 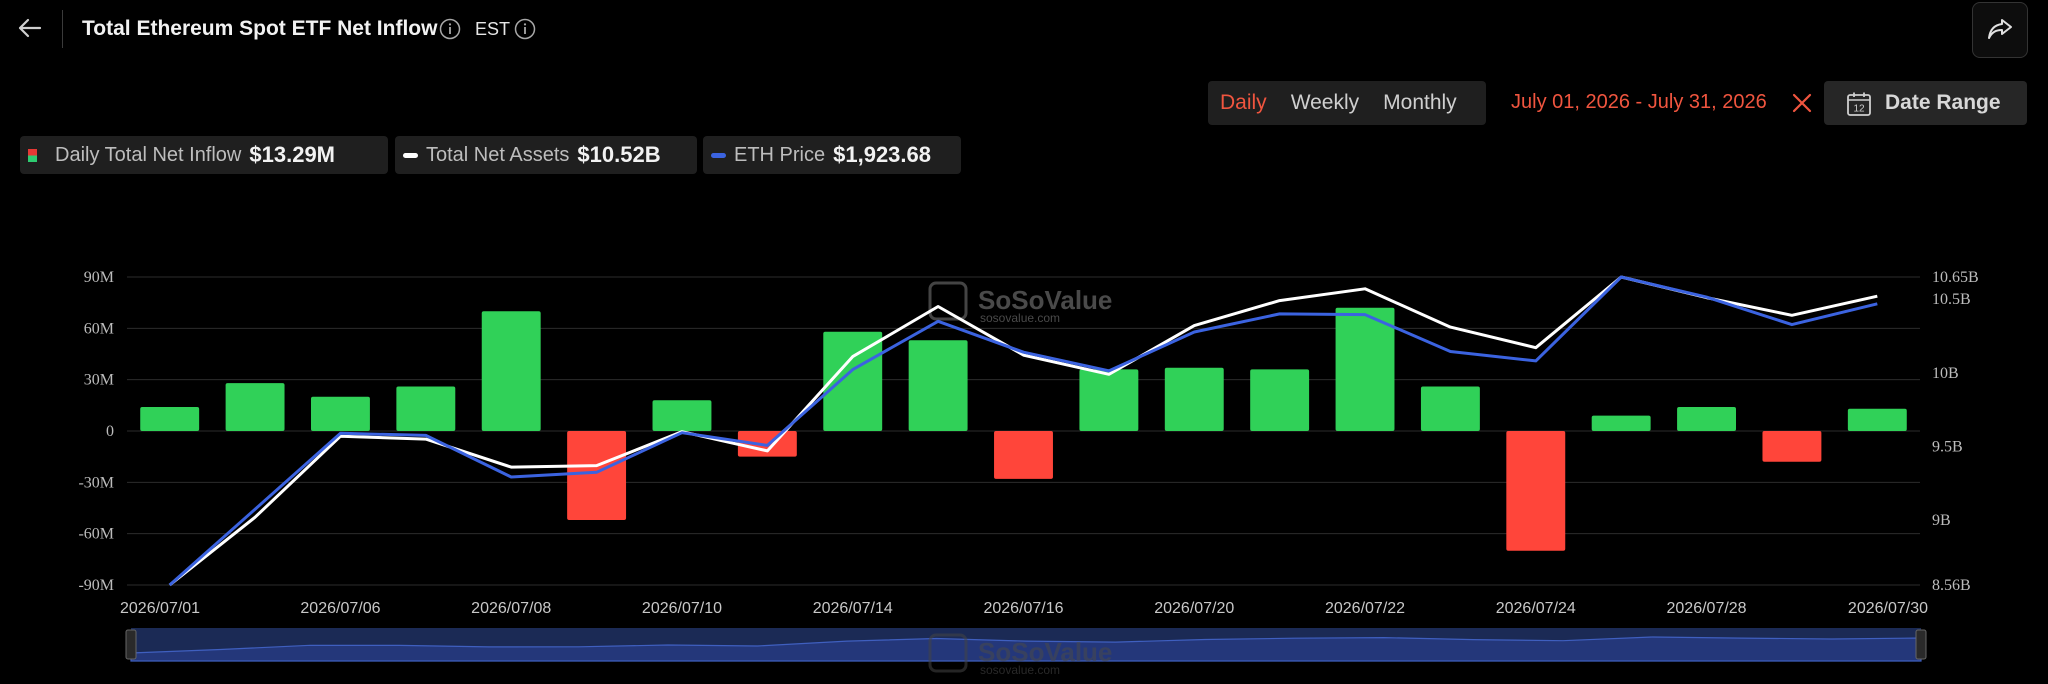 I want to click on date-range-label: Date Range, so click(x=1943, y=102).